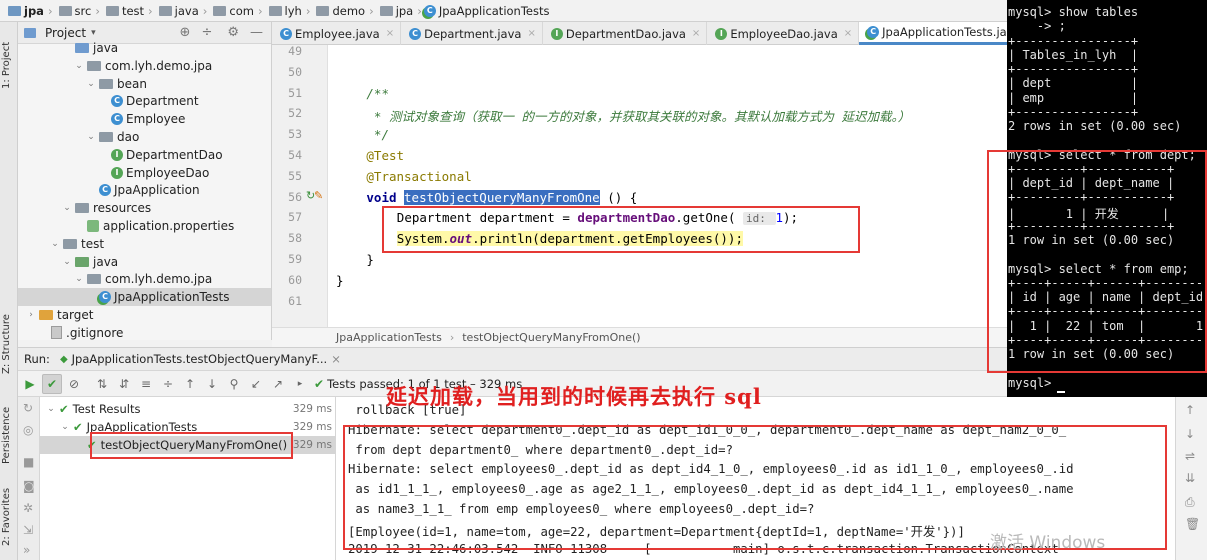 This screenshot has height=560, width=1207. I want to click on breadcrumb-item: com ›, so click(236, 11).